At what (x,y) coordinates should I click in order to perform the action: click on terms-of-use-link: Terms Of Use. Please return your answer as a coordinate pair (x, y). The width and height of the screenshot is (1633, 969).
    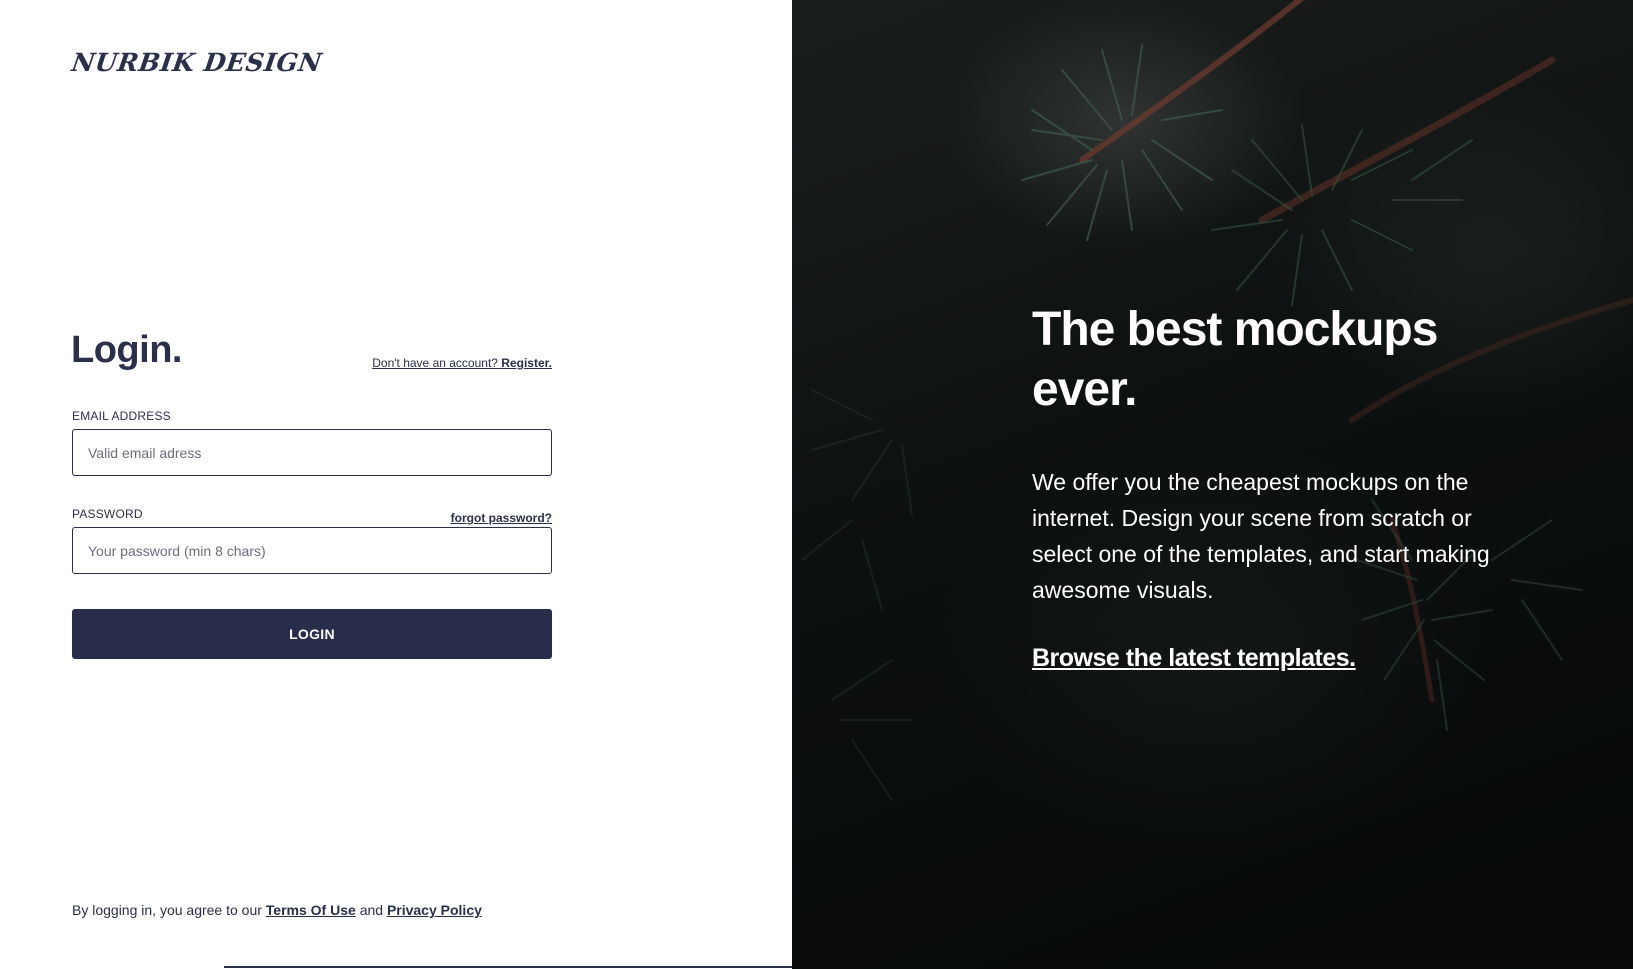
    Looking at the image, I should click on (311, 910).